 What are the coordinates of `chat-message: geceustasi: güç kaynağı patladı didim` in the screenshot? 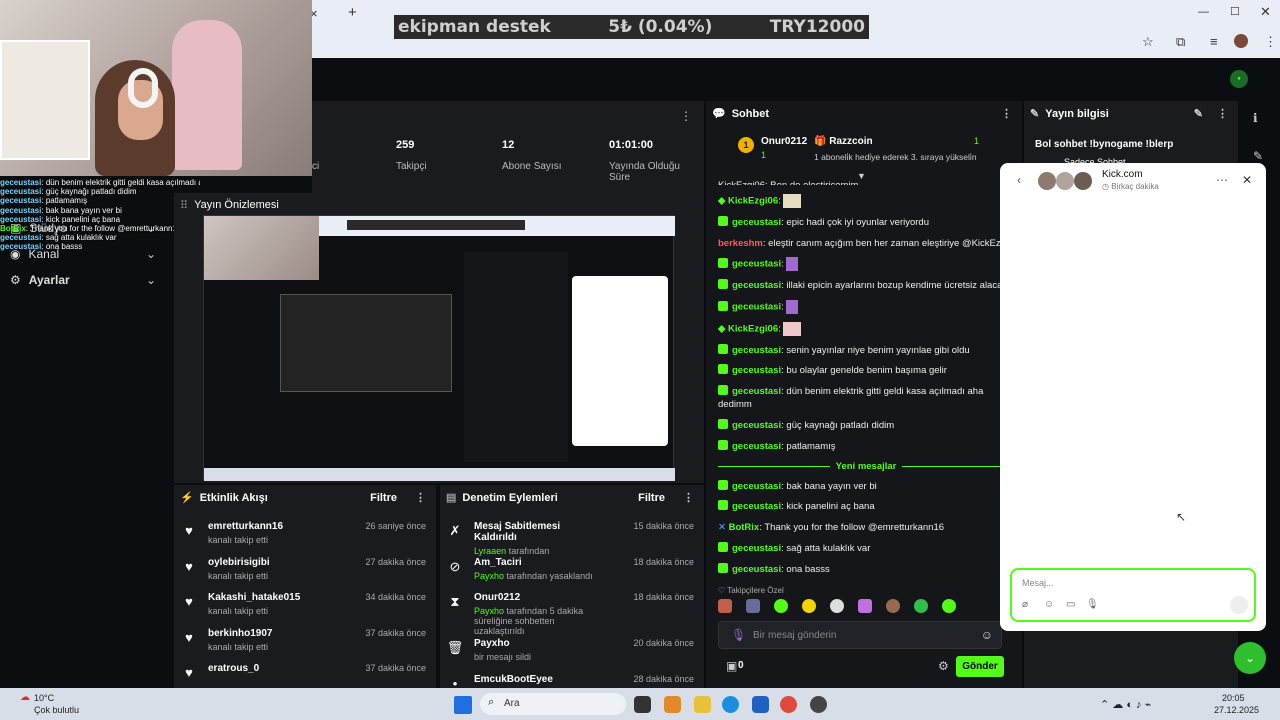 It's located at (866, 425).